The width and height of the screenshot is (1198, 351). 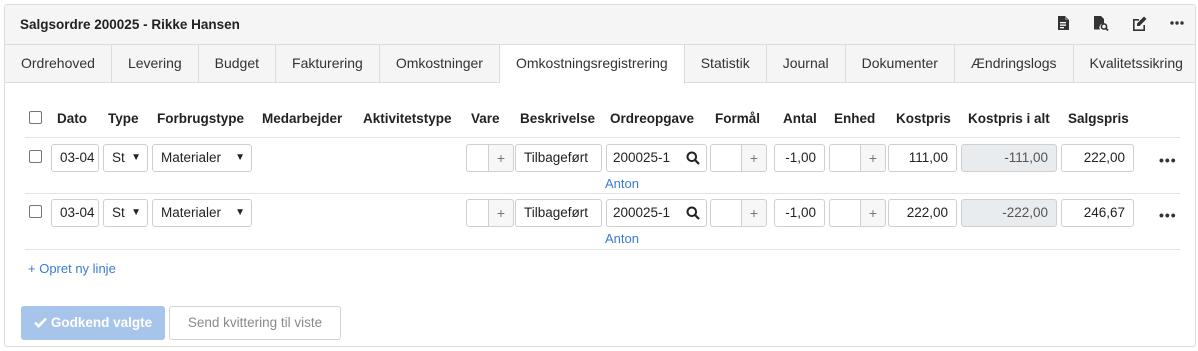 I want to click on kostpris-input: 222,00, so click(x=922, y=213).